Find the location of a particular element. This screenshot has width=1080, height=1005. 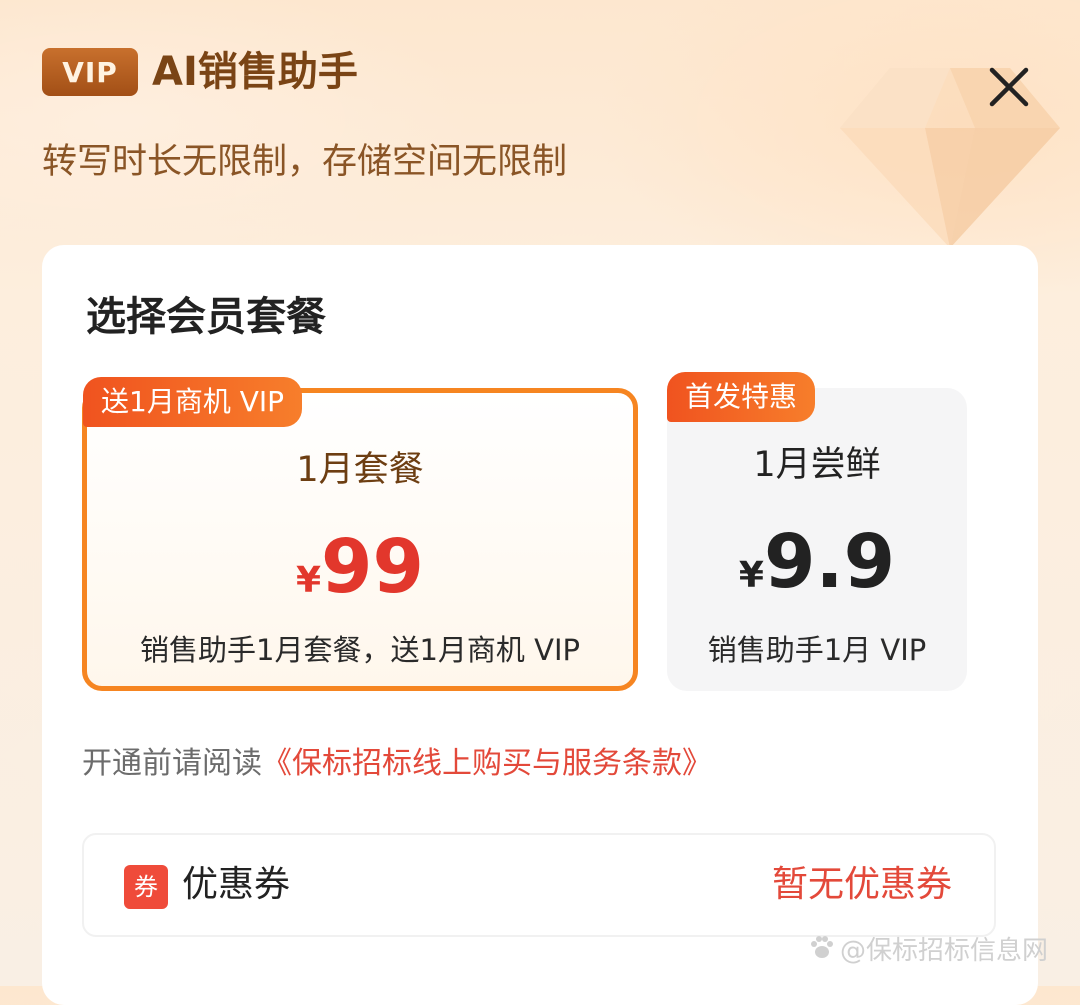

terms-prefix: 开通前请阅读 is located at coordinates (172, 763).